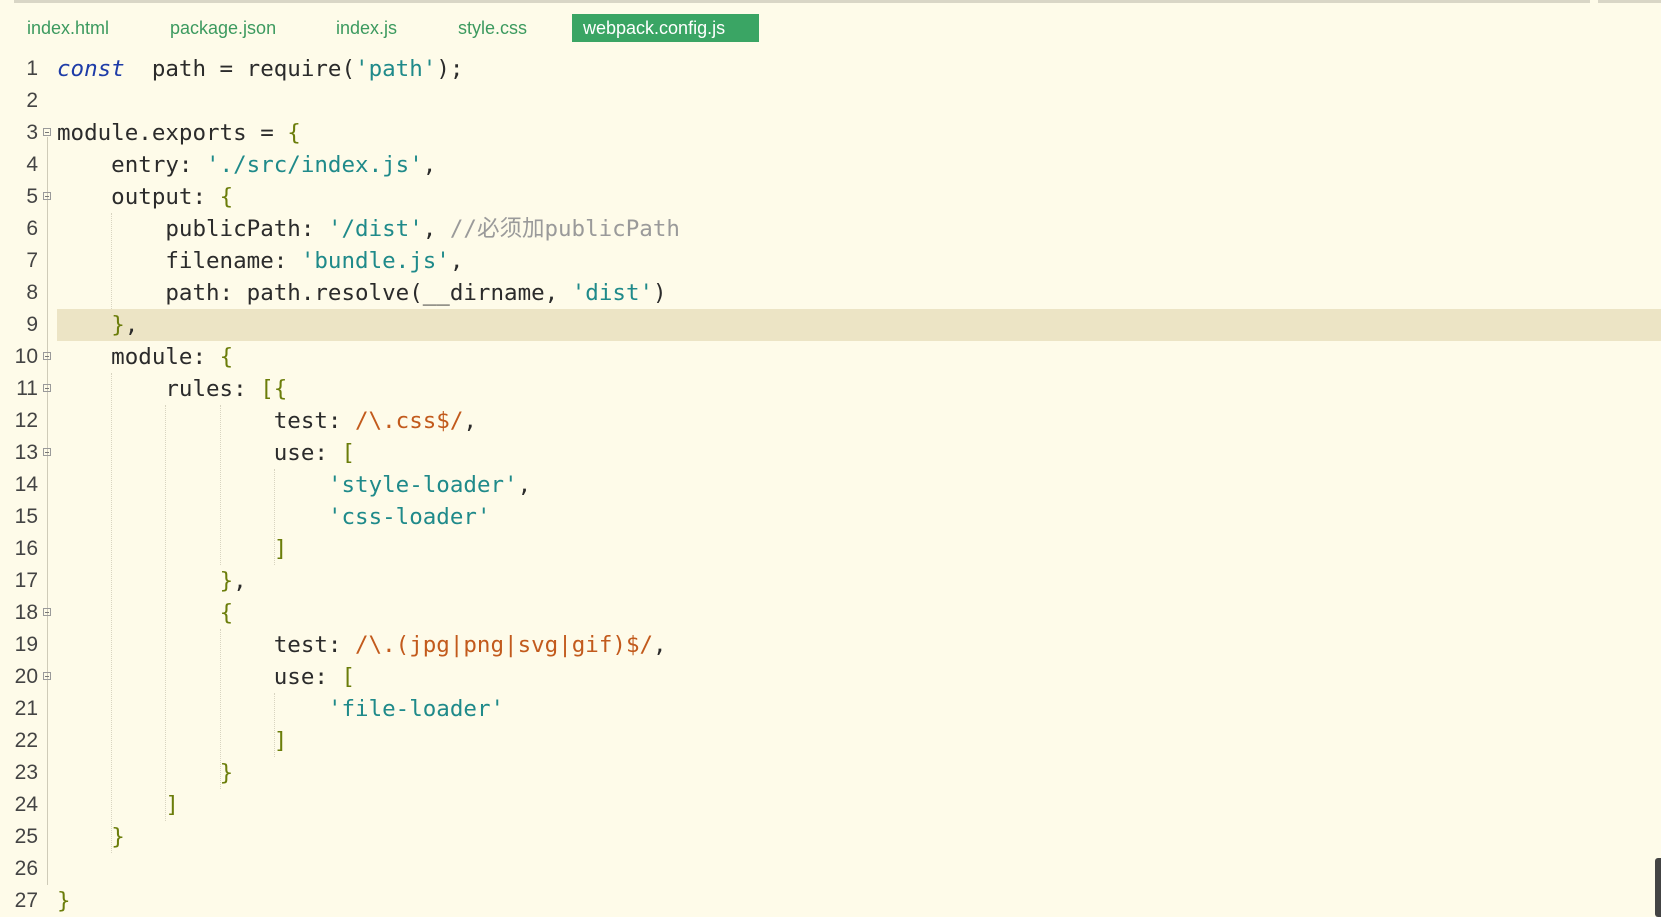 This screenshot has height=917, width=1661. Describe the element at coordinates (260, 261) in the screenshot. I see `code-text: filename: 'bundle.js',` at that location.